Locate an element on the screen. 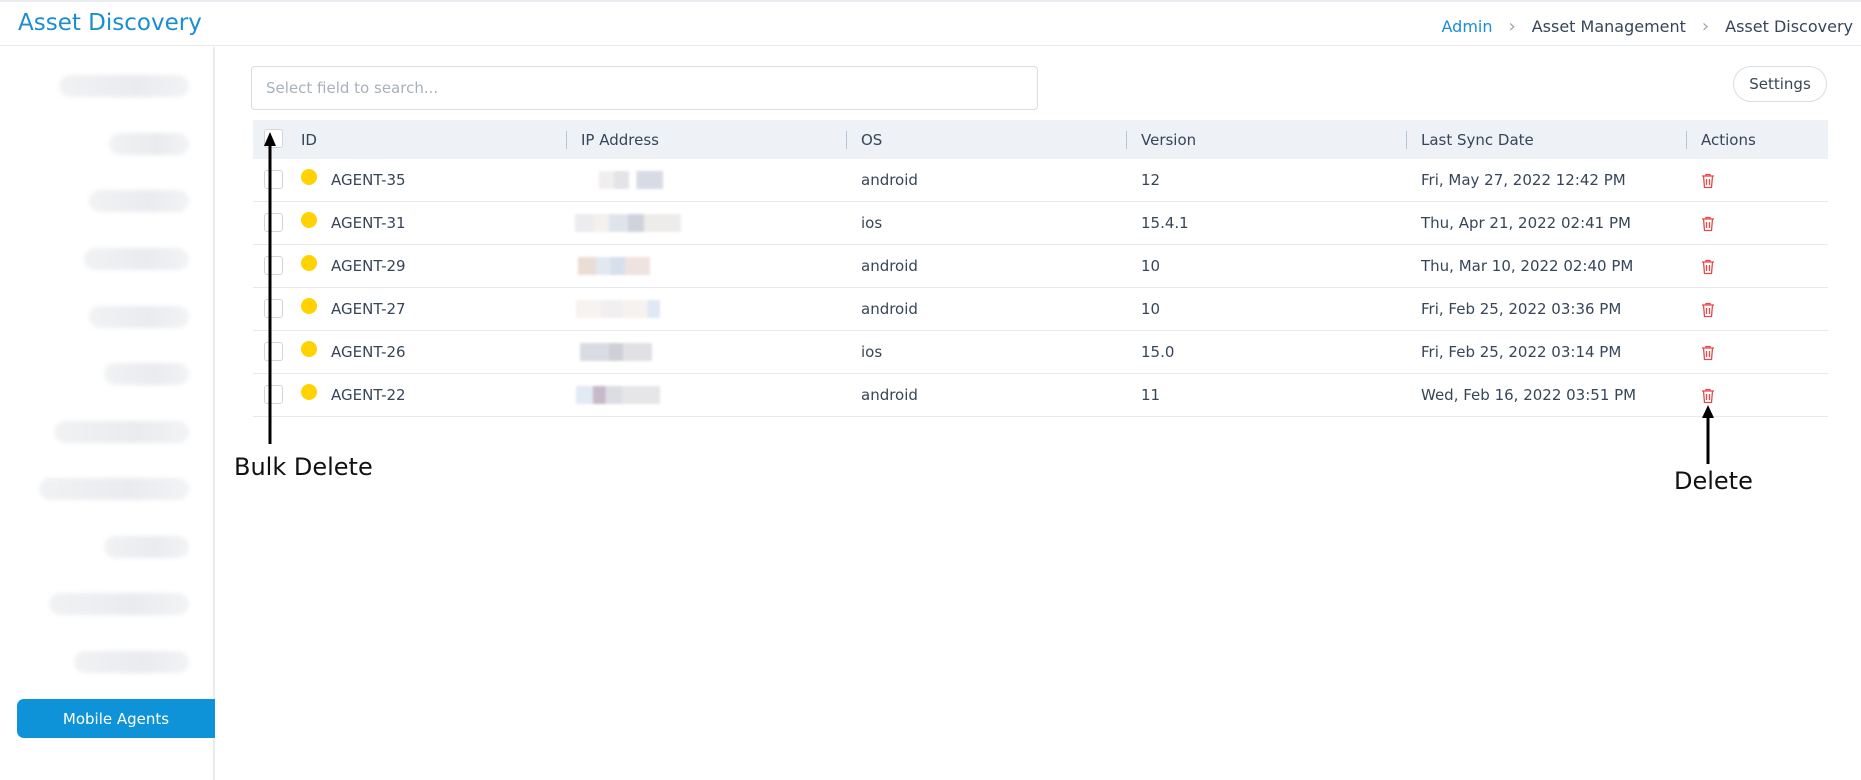 The height and width of the screenshot is (780, 1861). sidebar-item-mobile-agents: Mobile Agents is located at coordinates (116, 718).